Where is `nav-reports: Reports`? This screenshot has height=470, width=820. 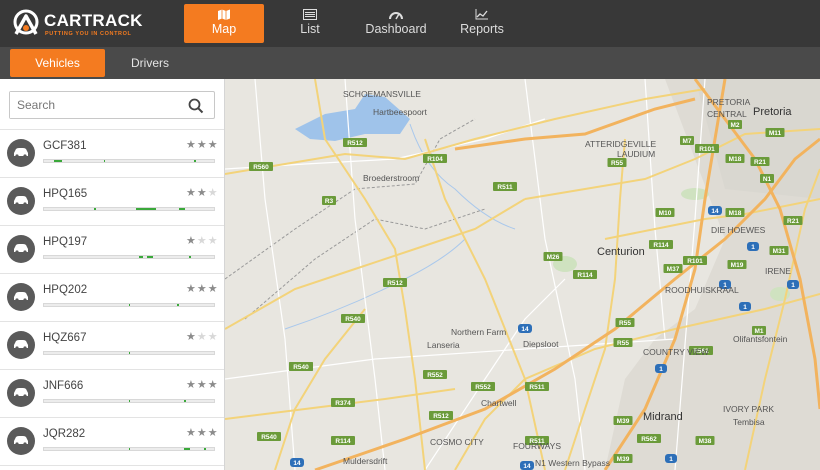 nav-reports: Reports is located at coordinates (482, 23).